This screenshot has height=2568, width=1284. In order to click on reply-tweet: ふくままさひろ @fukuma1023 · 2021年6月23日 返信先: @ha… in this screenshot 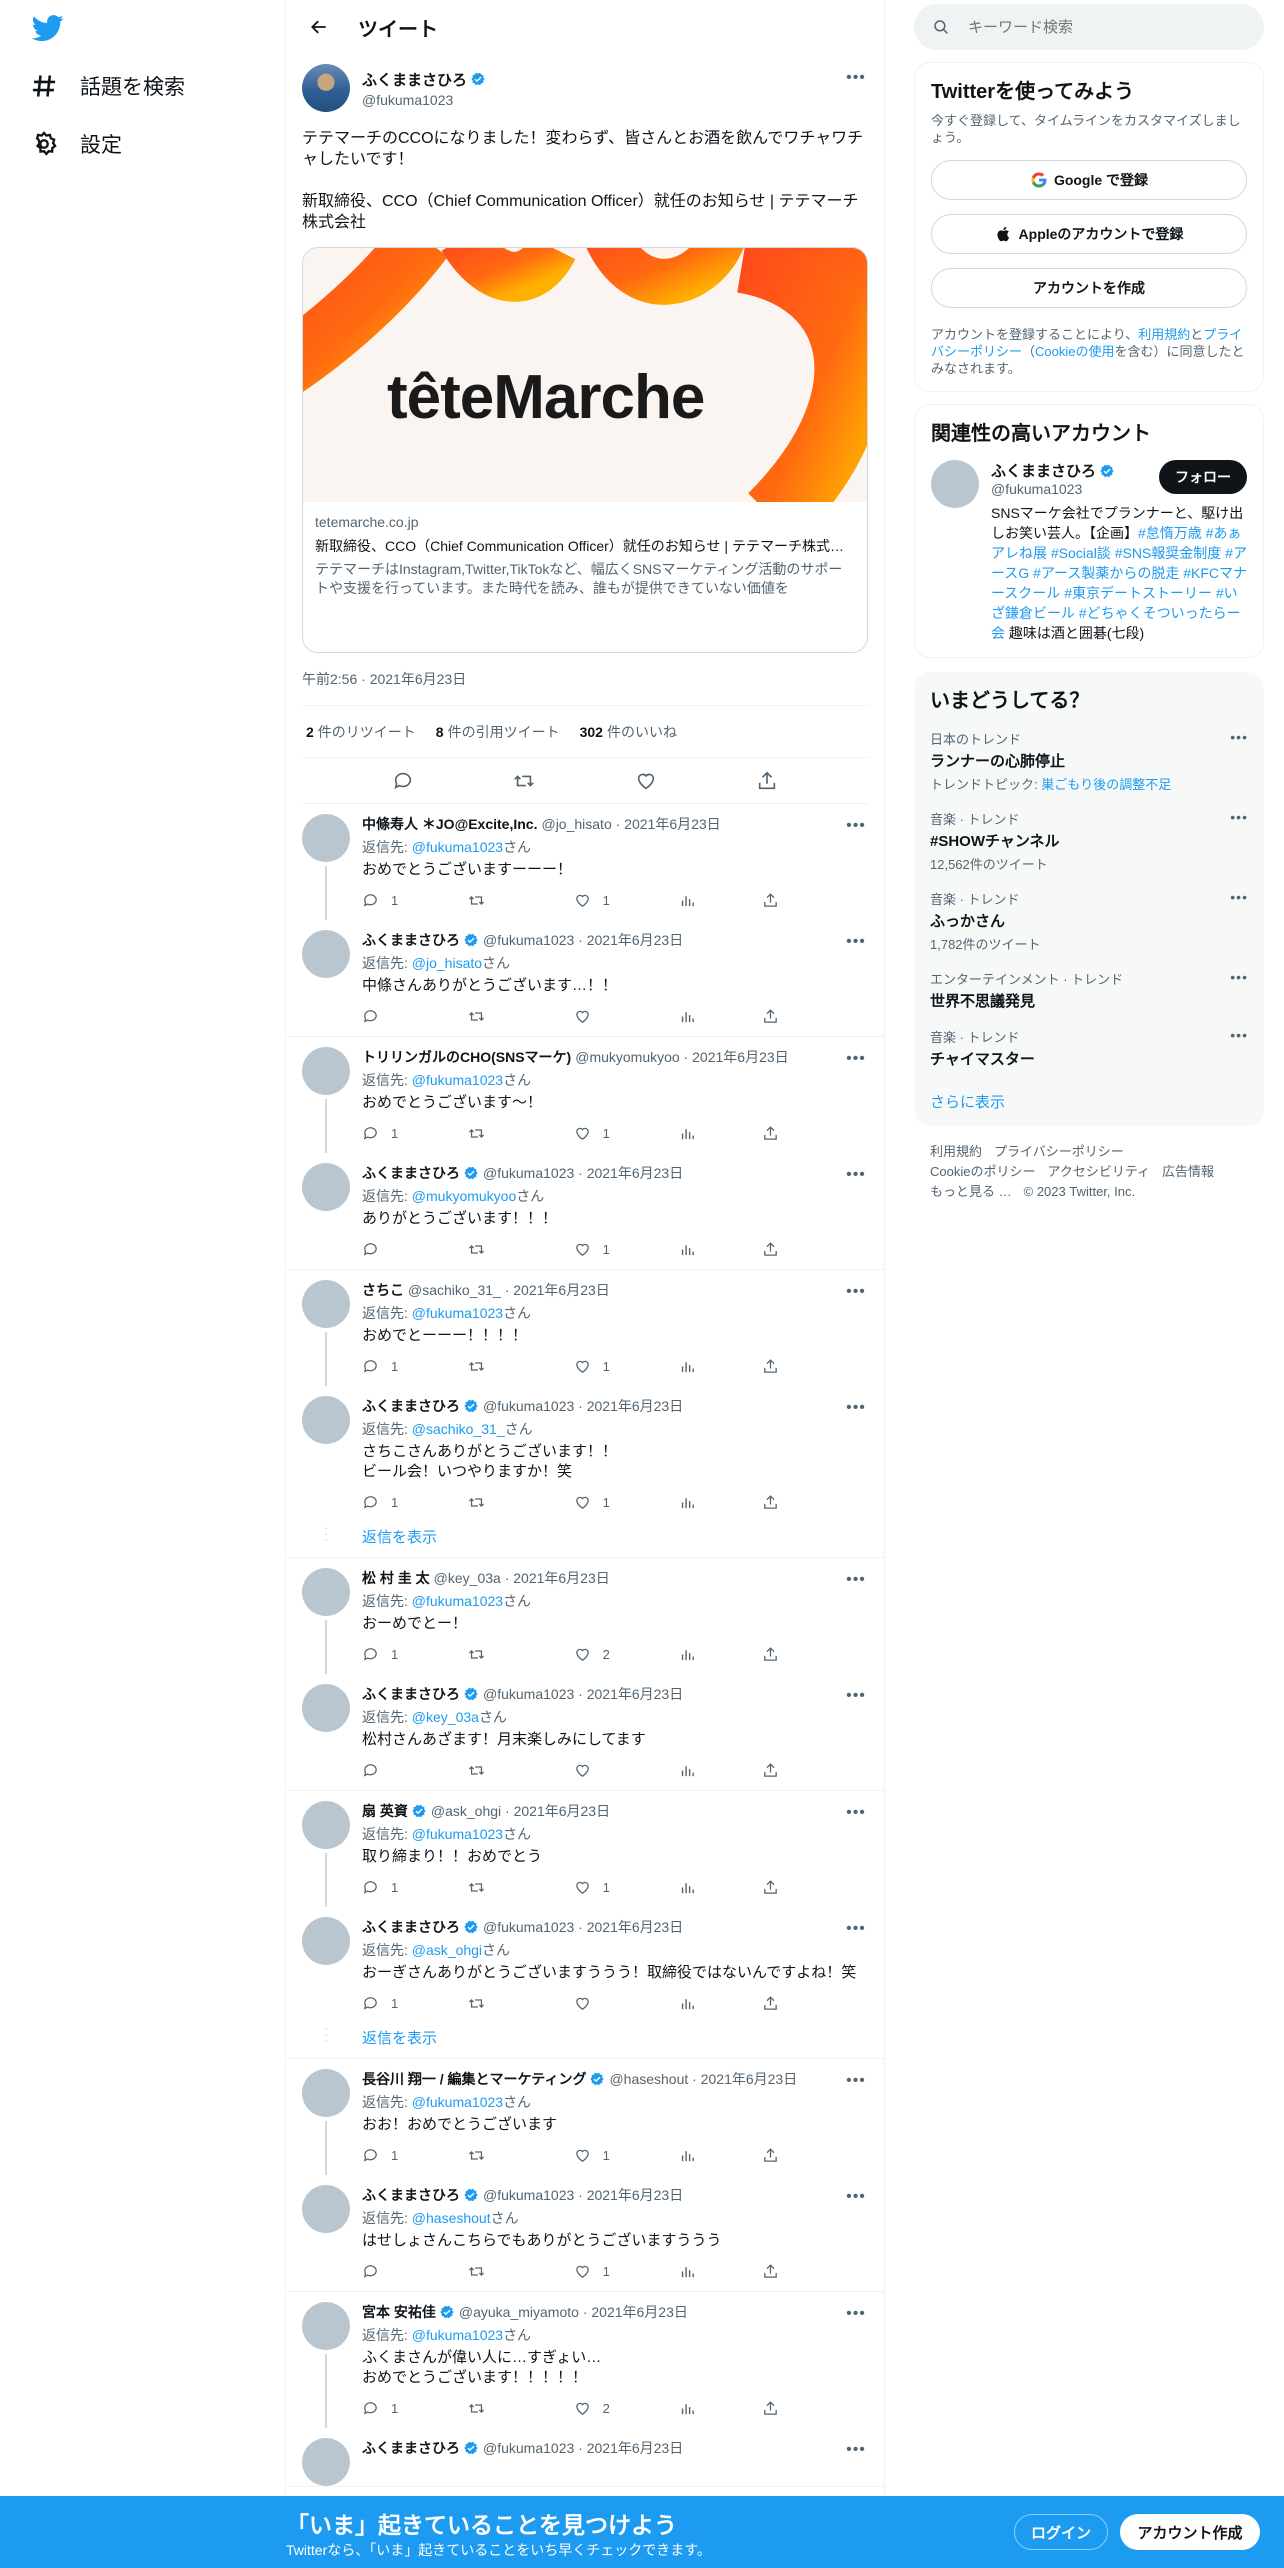, I will do `click(585, 2233)`.